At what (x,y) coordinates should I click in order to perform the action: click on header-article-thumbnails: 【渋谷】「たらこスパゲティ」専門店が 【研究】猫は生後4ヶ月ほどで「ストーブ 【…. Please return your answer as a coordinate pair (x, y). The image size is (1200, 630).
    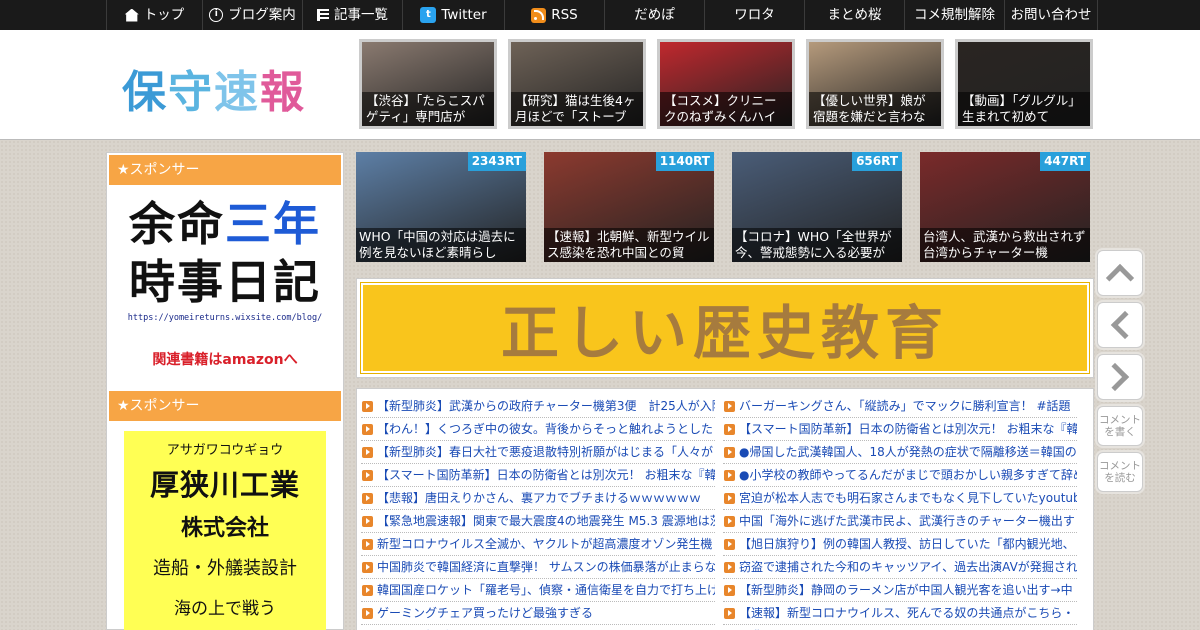
    Looking at the image, I should click on (726, 84).